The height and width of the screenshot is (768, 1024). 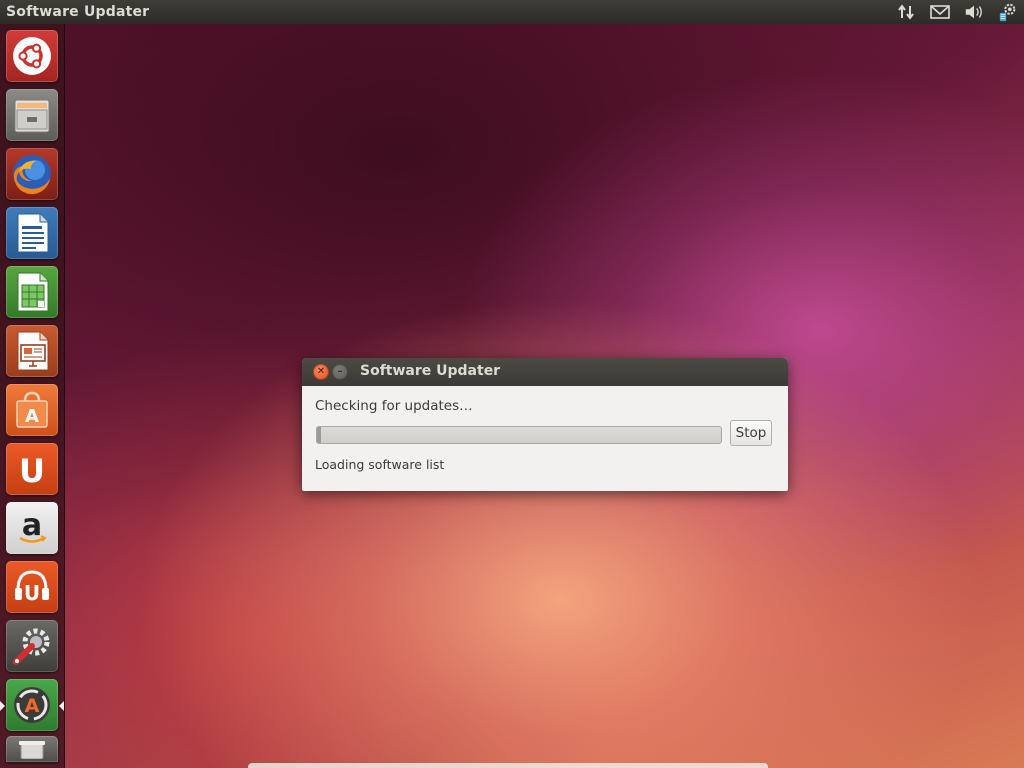 I want to click on shopping-bag-icon: A, so click(x=32, y=409).